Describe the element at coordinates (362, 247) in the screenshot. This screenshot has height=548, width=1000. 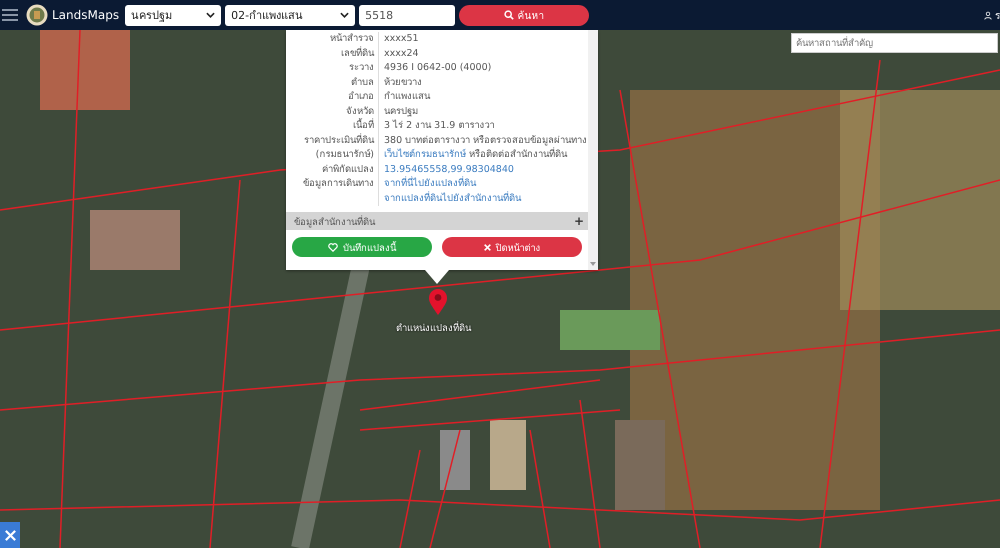
I see `save-parcel-button: บันทึกแปลงนี้` at that location.